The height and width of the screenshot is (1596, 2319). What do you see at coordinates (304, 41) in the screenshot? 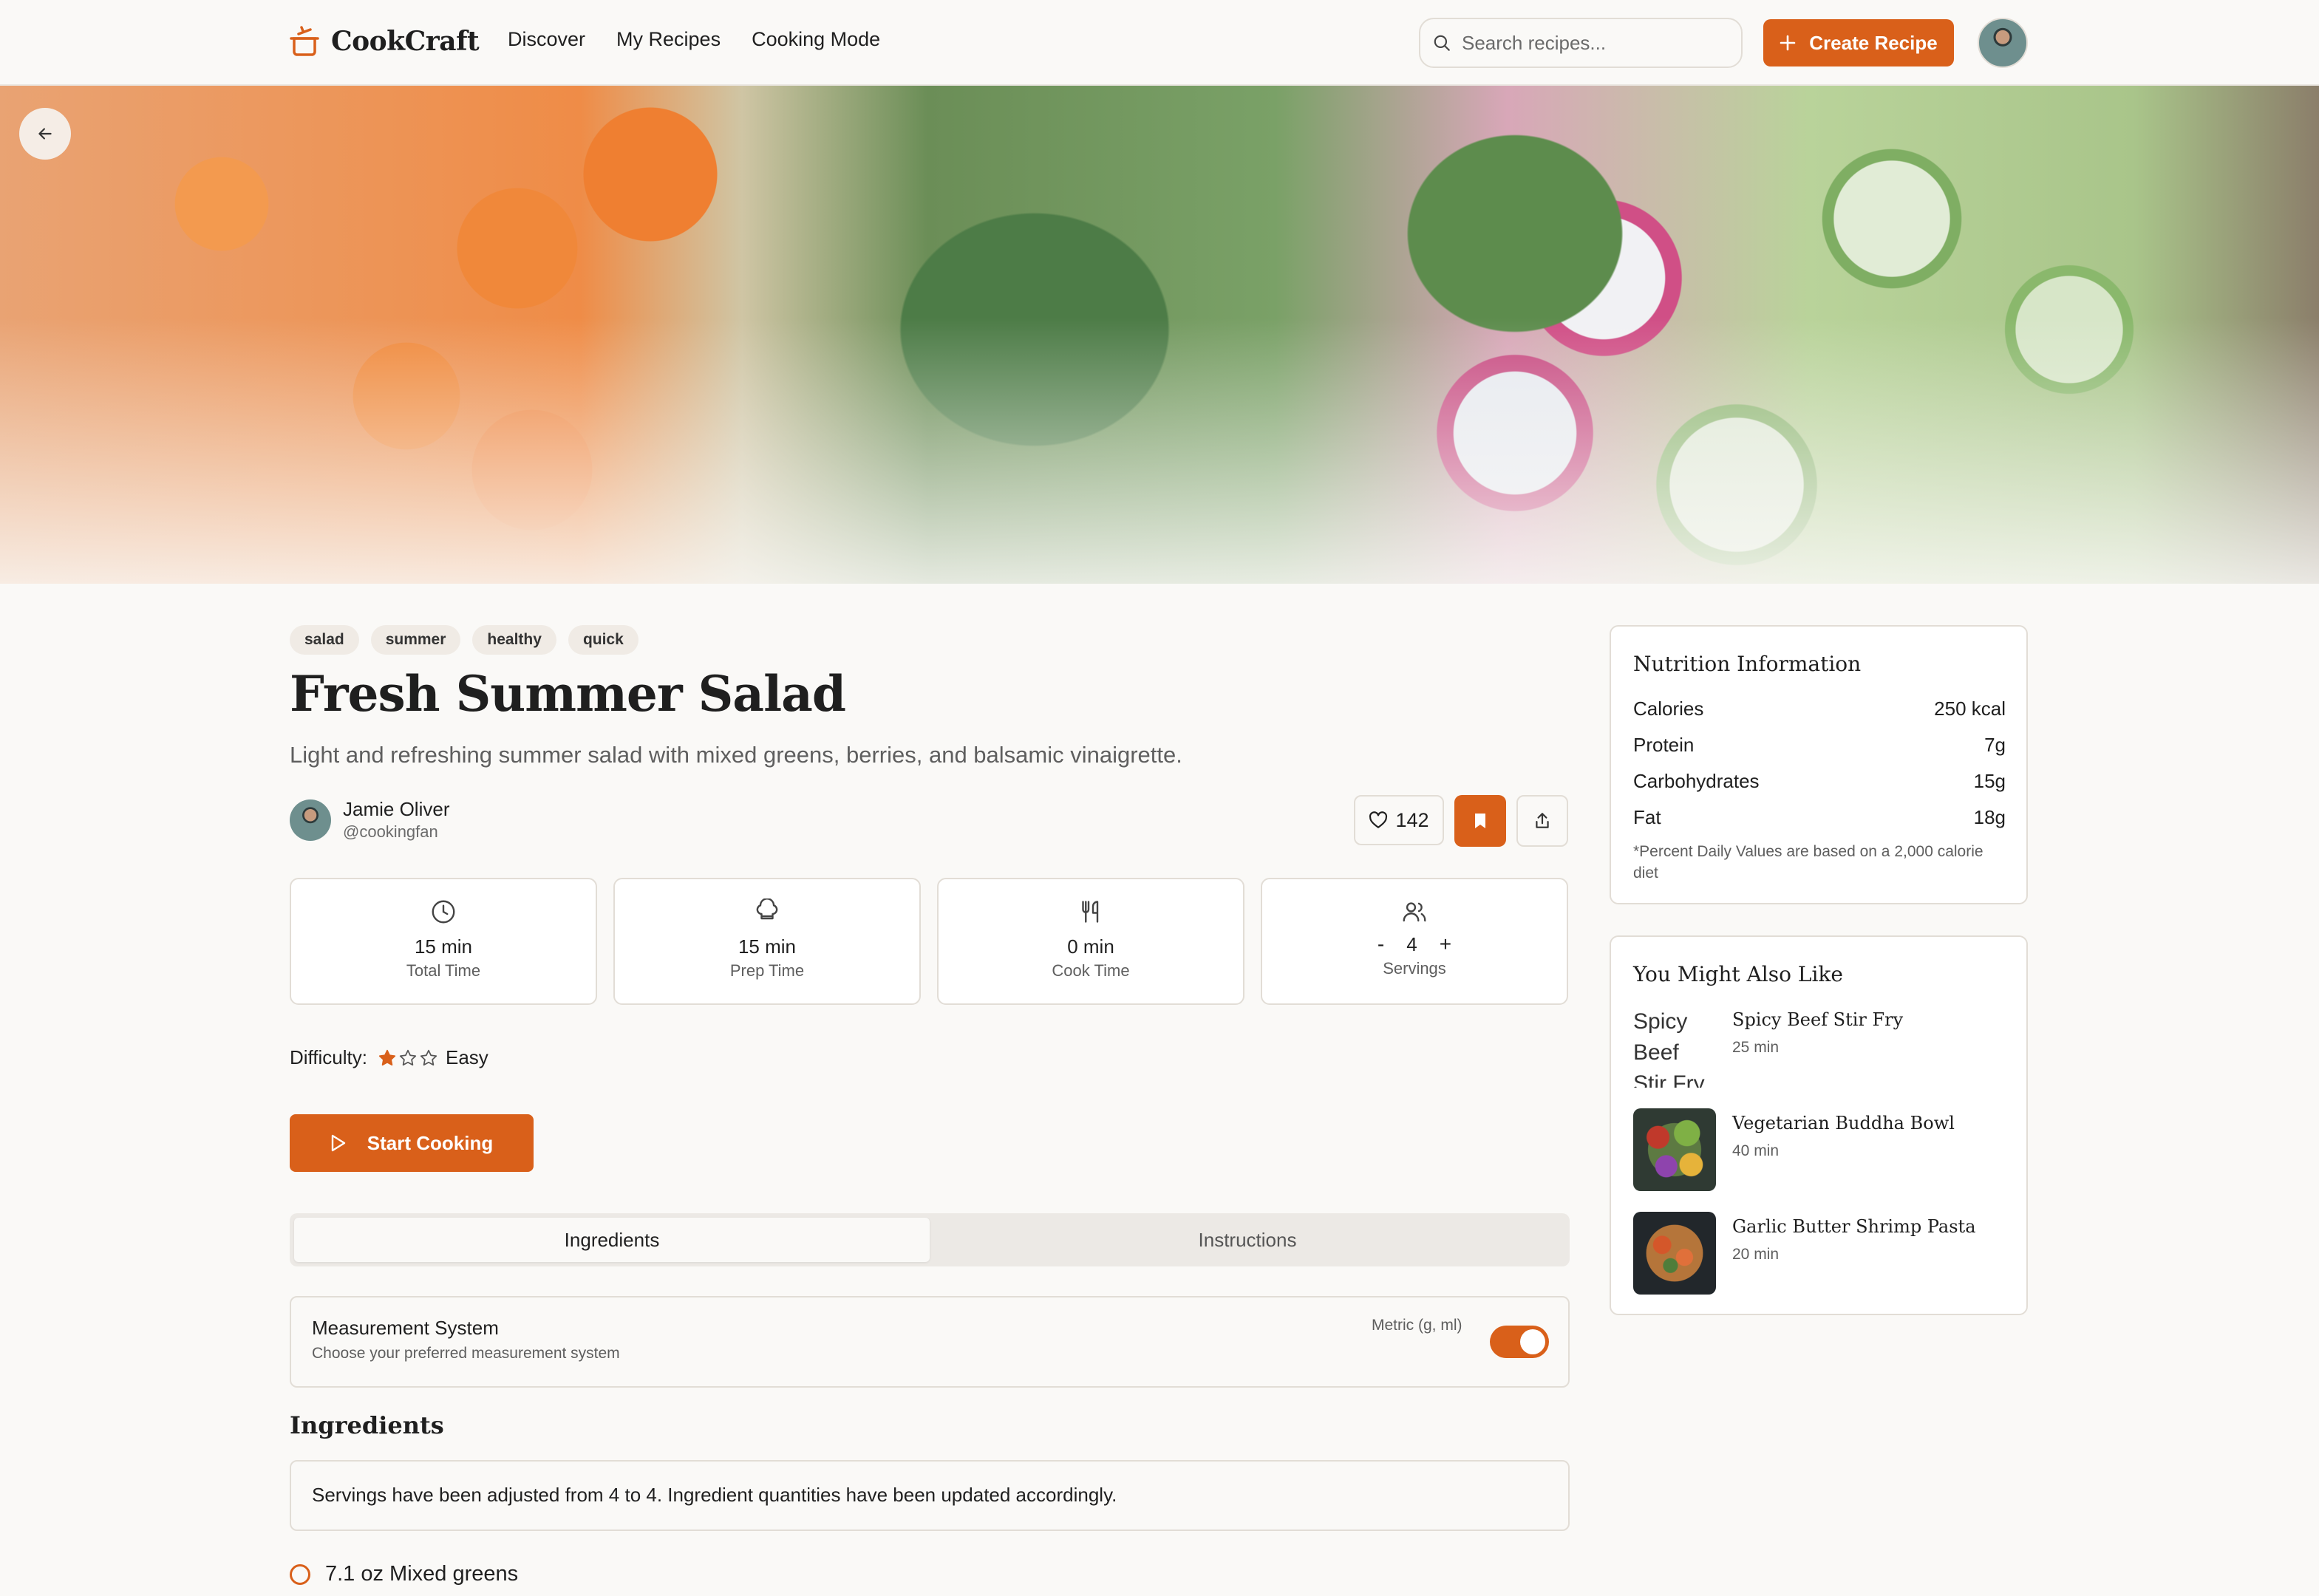
I see `cooking-pot-icon` at bounding box center [304, 41].